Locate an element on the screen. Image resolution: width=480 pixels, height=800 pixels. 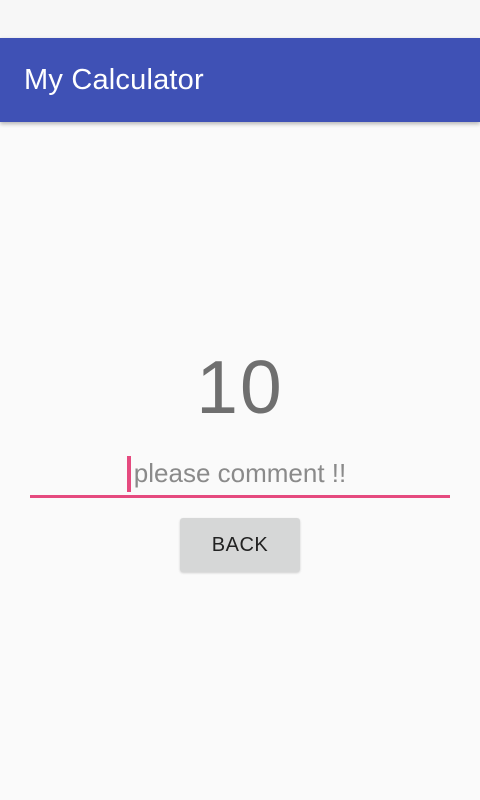
comment-field is located at coordinates (240, 475).